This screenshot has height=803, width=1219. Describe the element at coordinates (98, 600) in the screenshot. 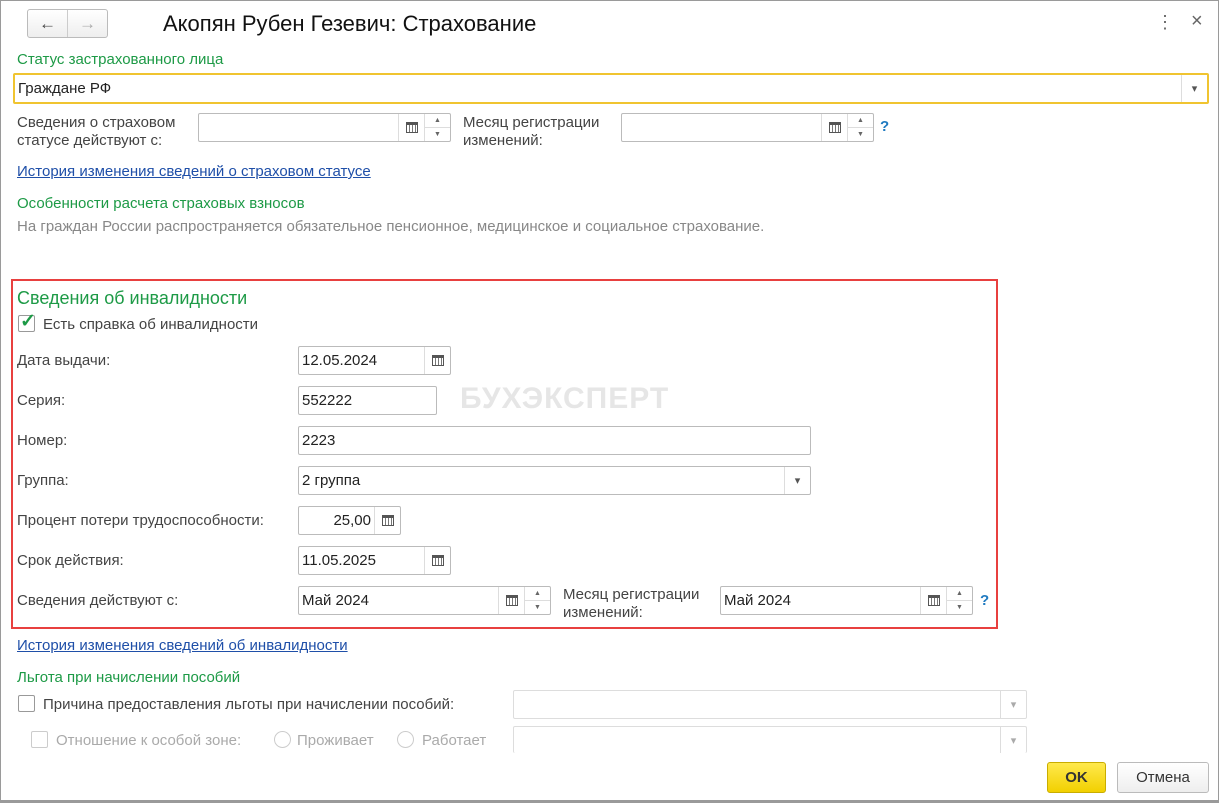

I see `from-label: Сведения действуют с:` at that location.